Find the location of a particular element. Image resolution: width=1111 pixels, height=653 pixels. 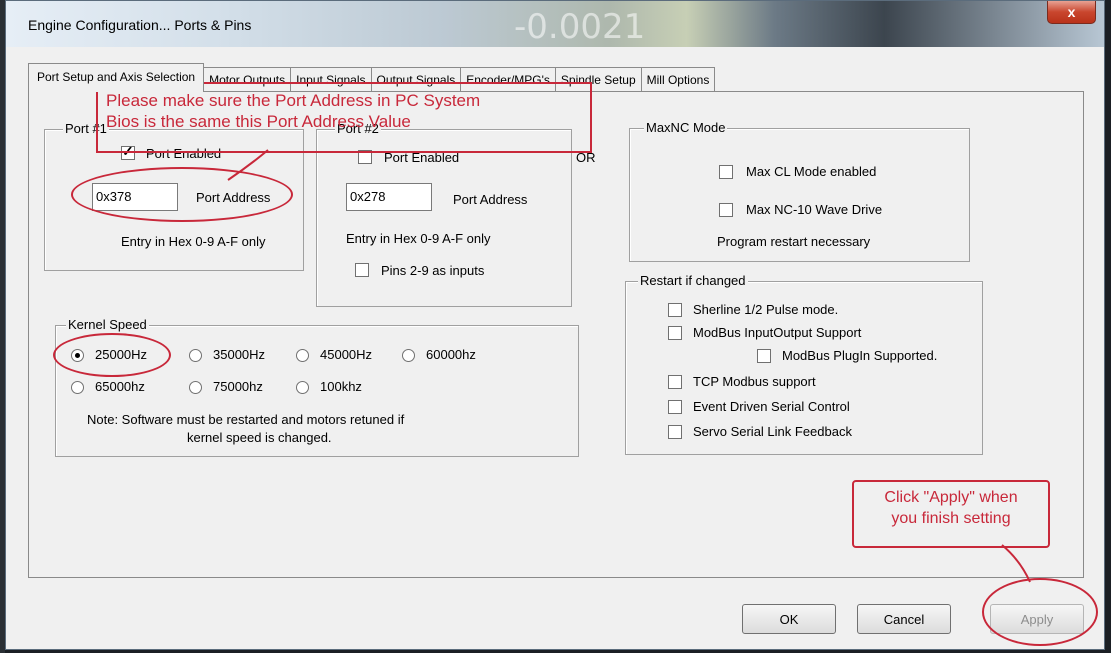

port-address-highlight-circle is located at coordinates (182, 194).